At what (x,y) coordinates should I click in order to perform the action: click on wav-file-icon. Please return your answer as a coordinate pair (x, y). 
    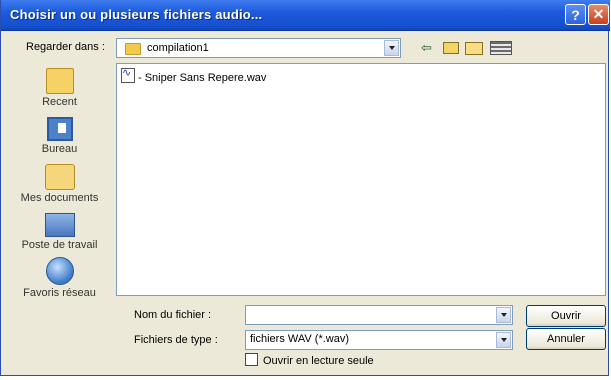
    Looking at the image, I should click on (128, 74).